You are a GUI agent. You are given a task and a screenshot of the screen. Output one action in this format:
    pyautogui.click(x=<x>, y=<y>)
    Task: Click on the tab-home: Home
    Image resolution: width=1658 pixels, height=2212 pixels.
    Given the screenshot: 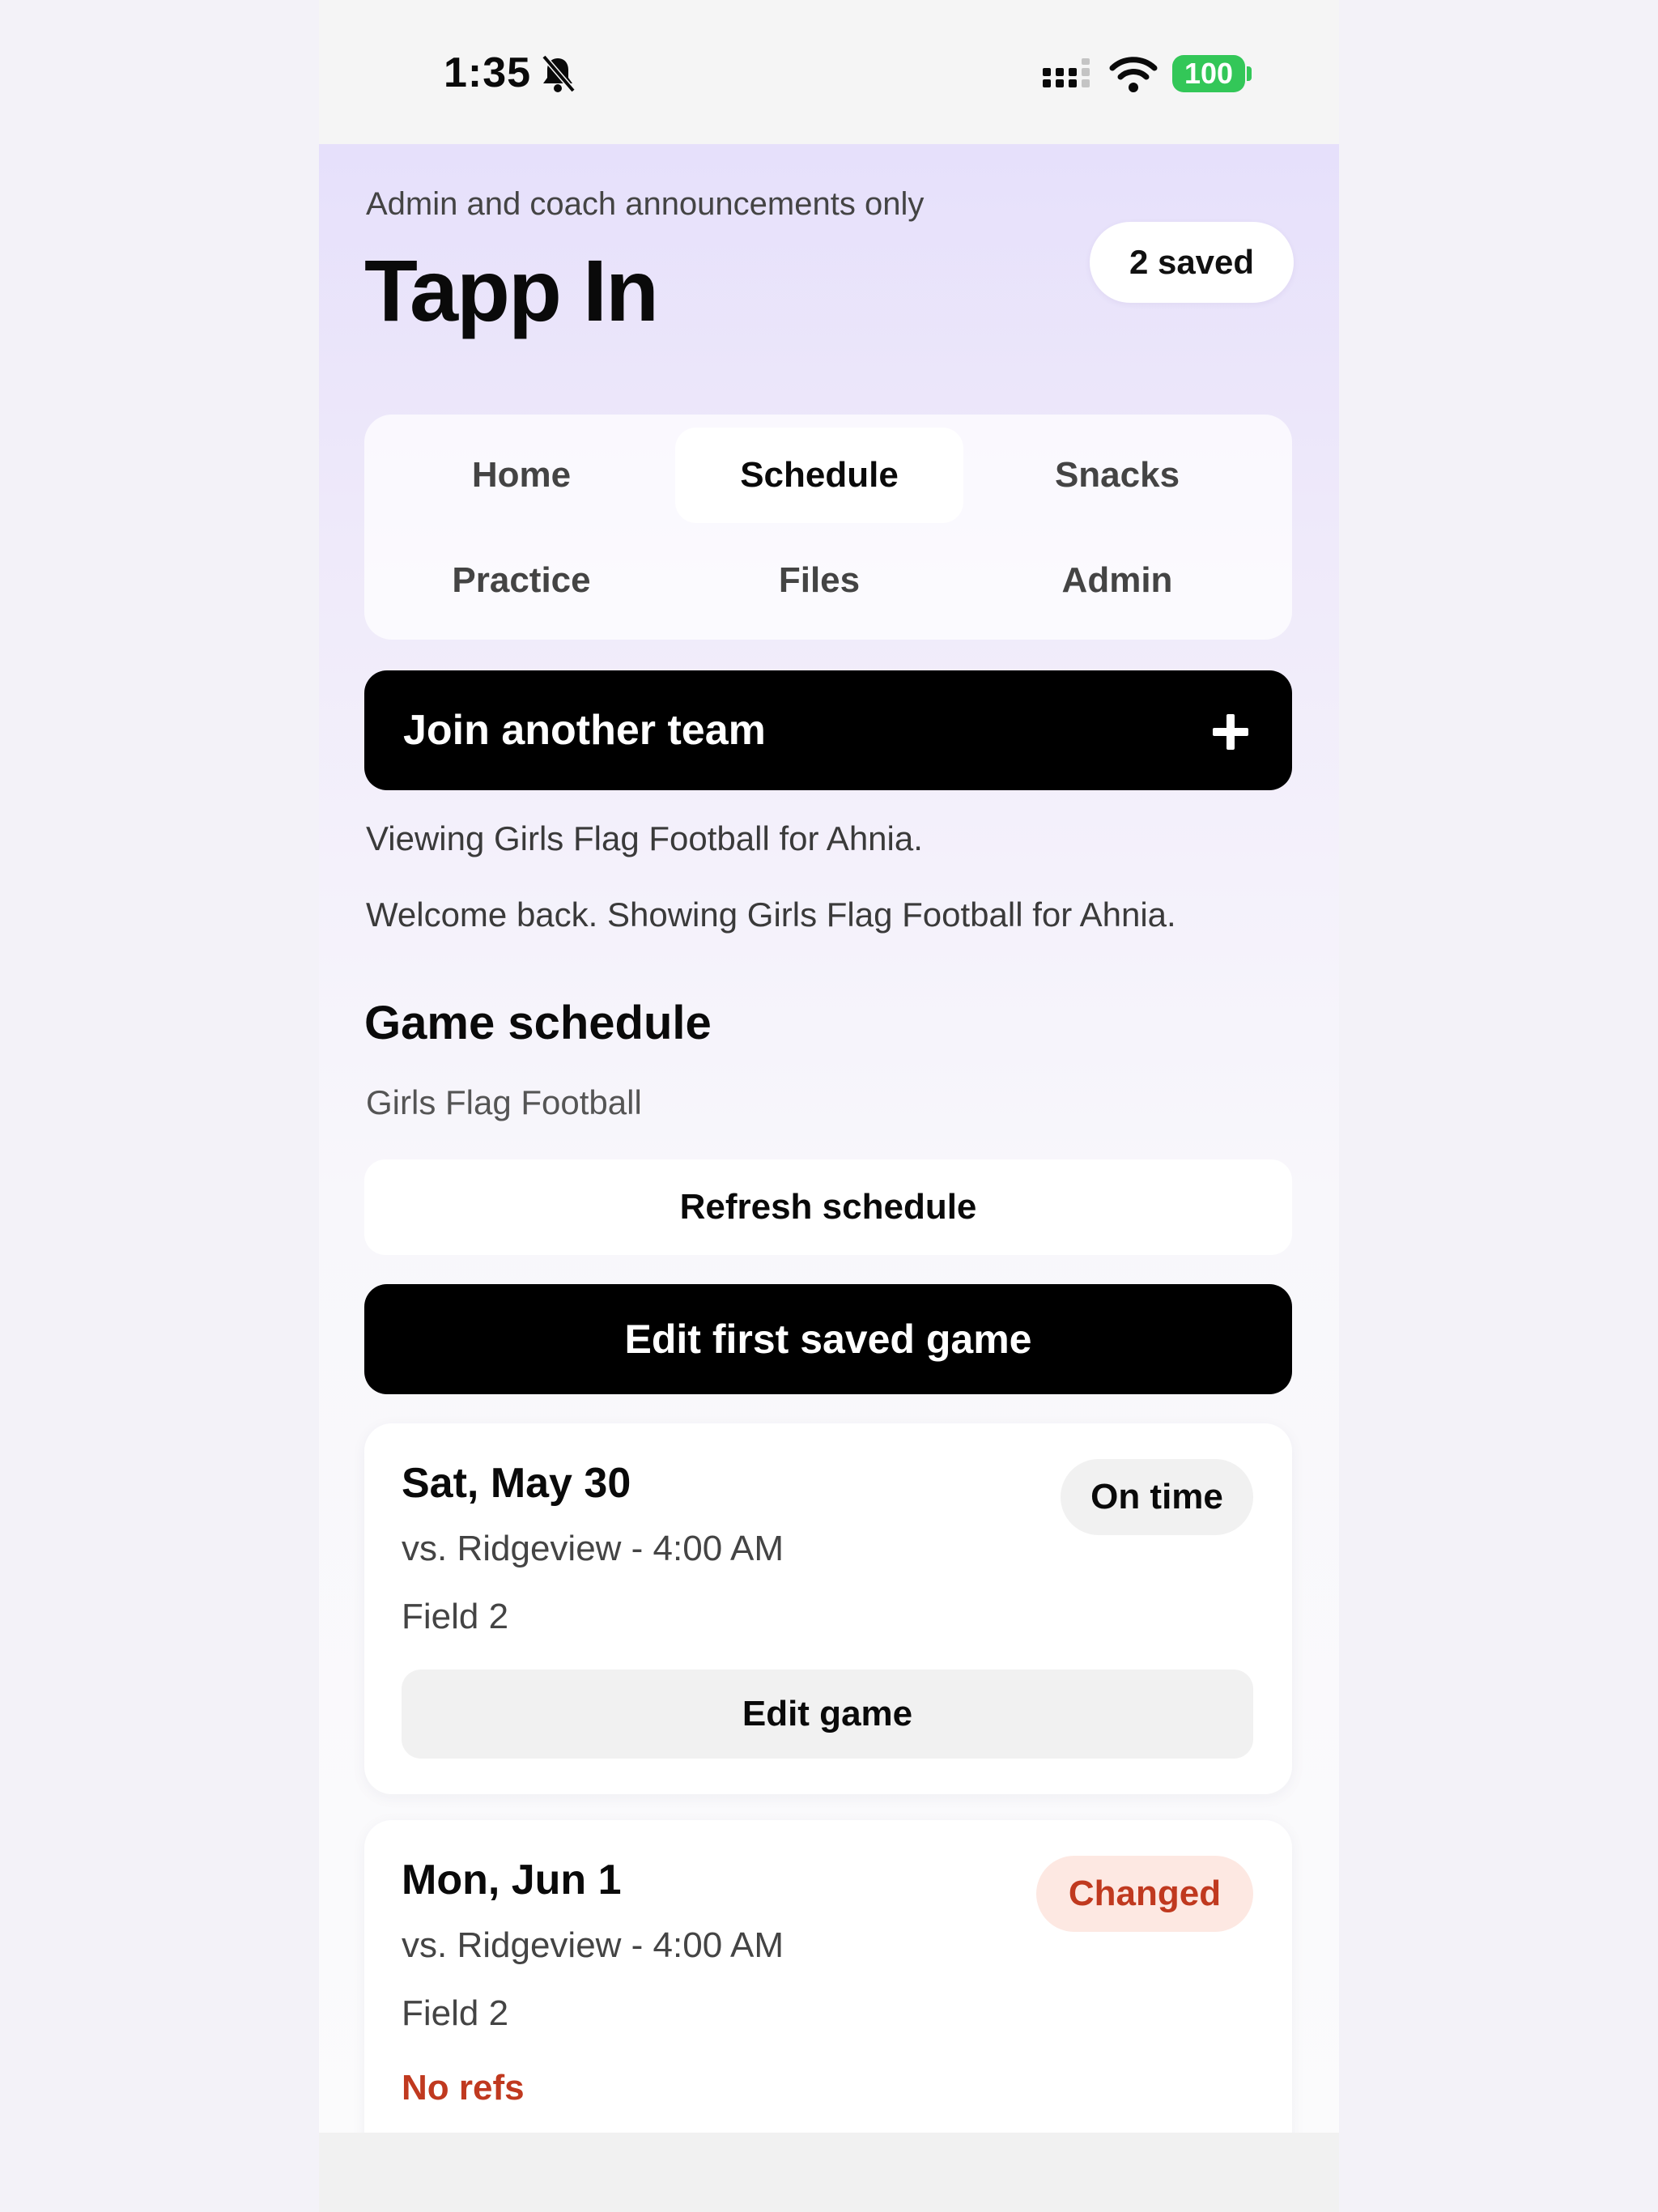 What is the action you would take?
    pyautogui.click(x=521, y=476)
    